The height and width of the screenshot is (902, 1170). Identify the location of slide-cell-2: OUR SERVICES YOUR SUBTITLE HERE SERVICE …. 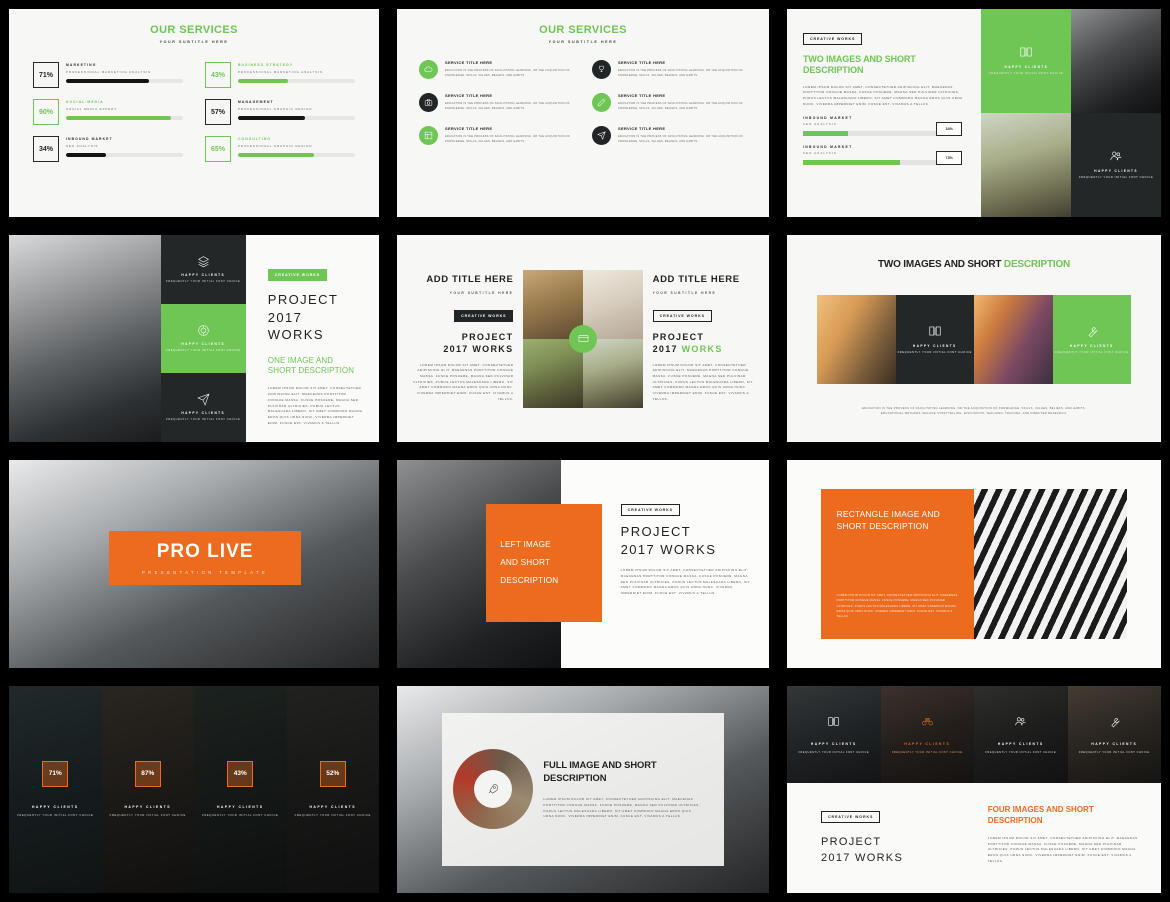
(583, 113).